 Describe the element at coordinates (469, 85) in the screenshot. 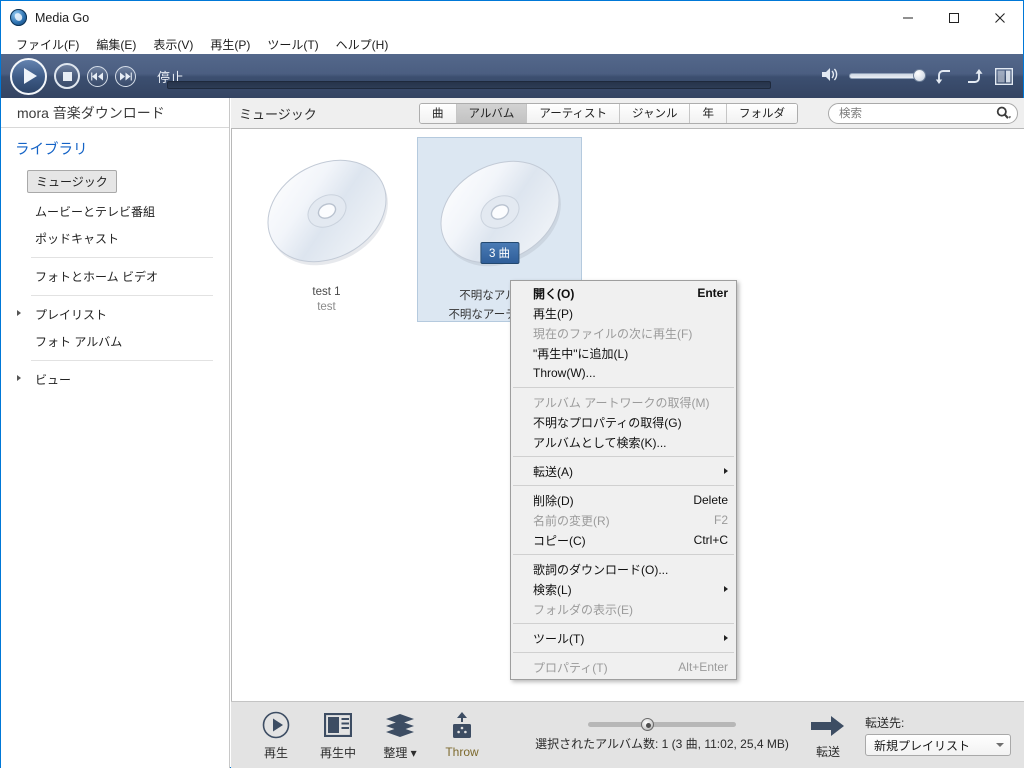

I see `seek-slider` at that location.